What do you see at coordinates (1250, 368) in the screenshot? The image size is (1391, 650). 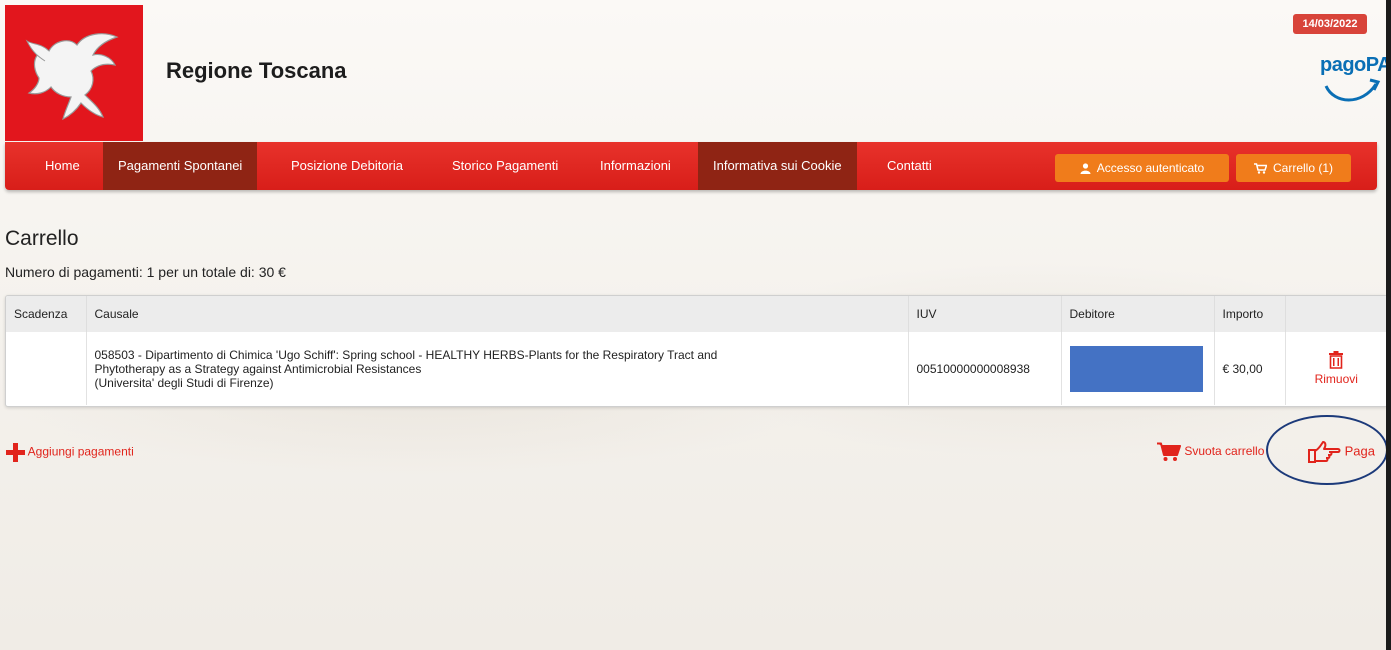 I see `cell-importo: € 30,00` at bounding box center [1250, 368].